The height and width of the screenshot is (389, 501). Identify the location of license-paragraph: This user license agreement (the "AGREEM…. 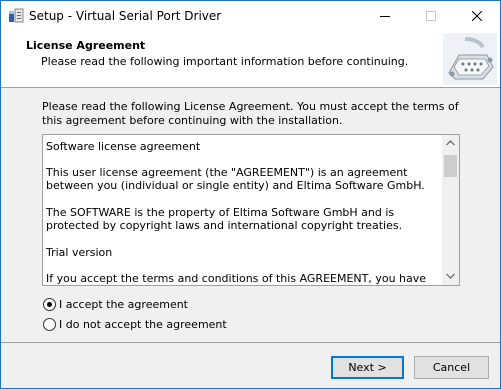
(235, 179).